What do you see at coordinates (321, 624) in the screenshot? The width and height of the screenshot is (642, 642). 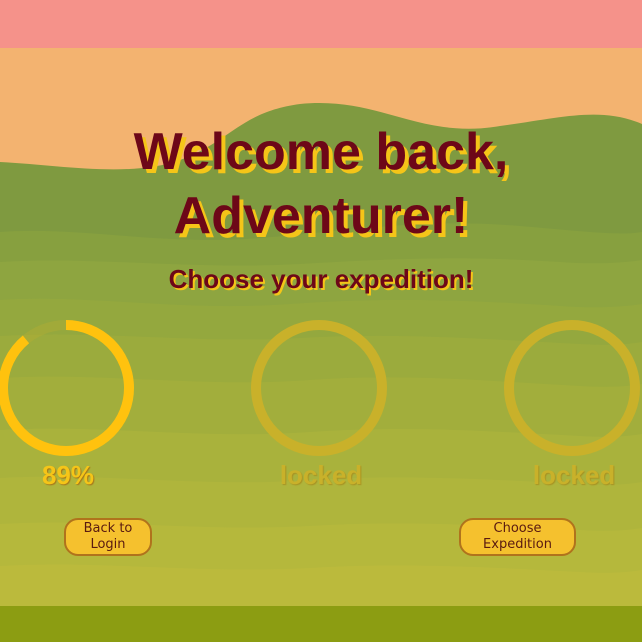 I see `ground-strip` at bounding box center [321, 624].